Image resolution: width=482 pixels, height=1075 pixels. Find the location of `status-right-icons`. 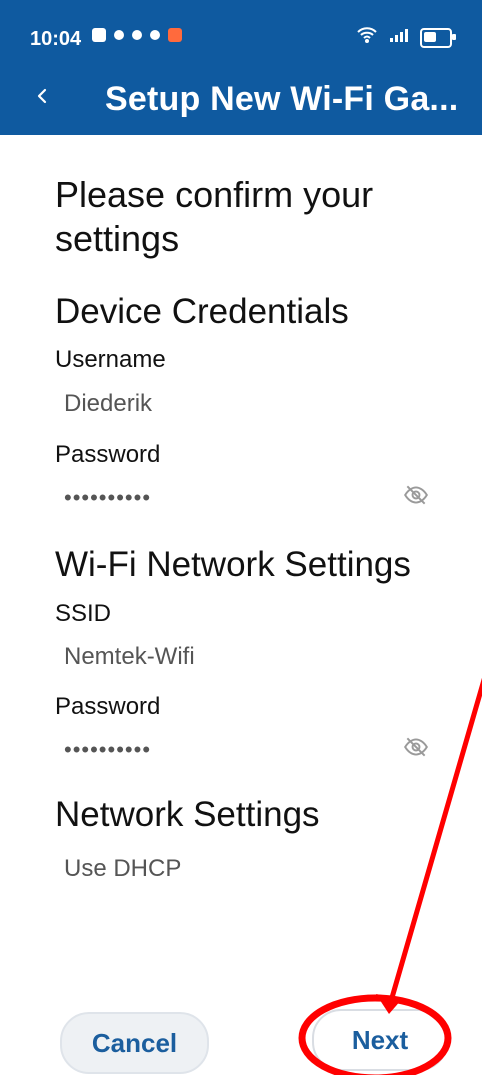

status-right-icons is located at coordinates (406, 38).